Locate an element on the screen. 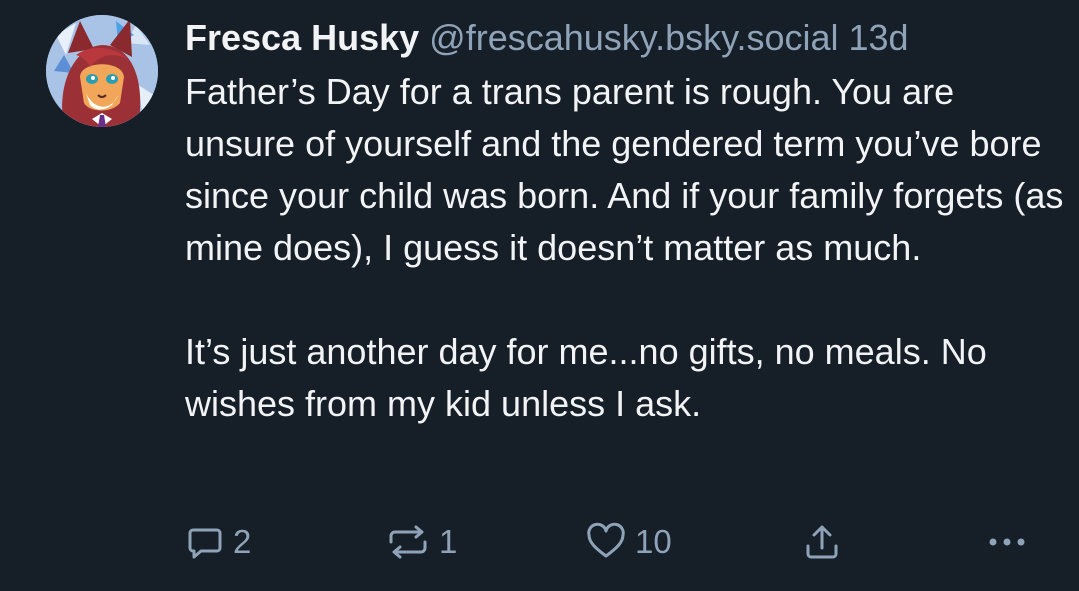 Image resolution: width=1079 pixels, height=591 pixels. ellipsis-icon is located at coordinates (1007, 542).